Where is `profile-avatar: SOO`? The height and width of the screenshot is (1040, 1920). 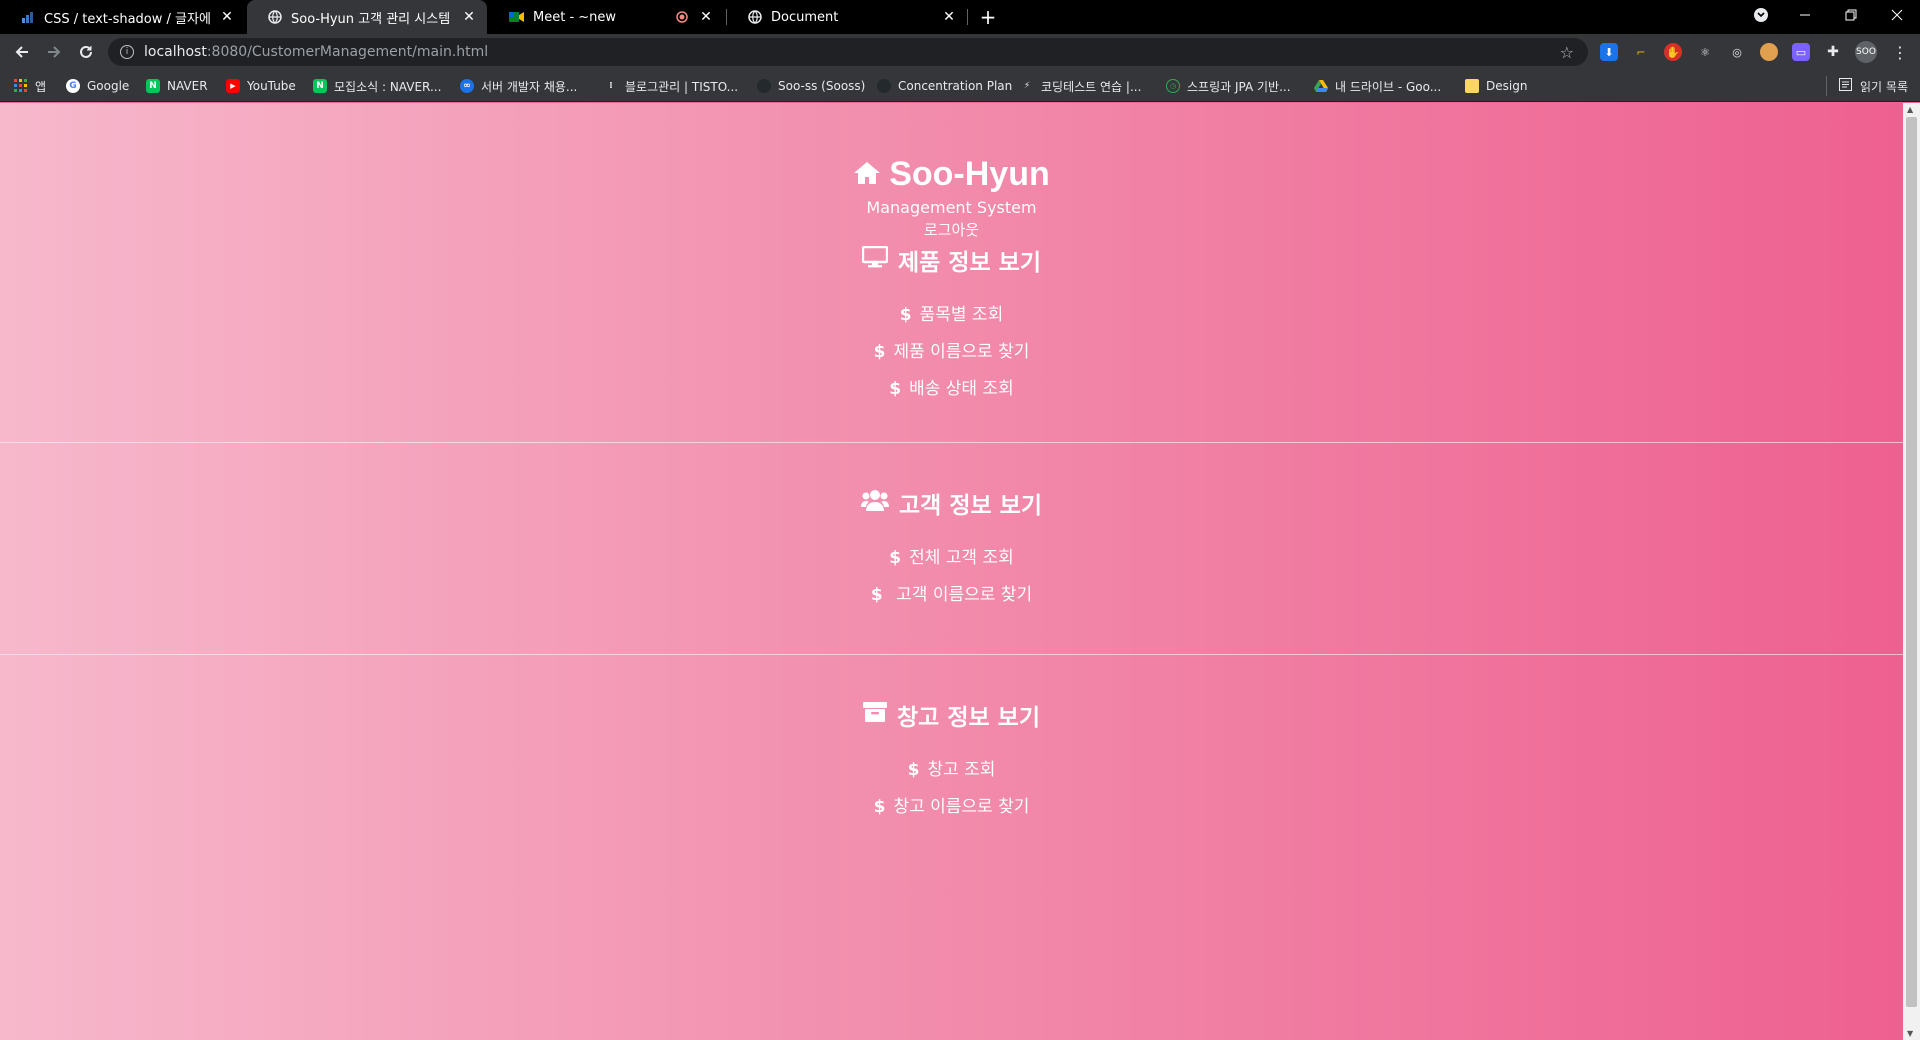
profile-avatar: SOO is located at coordinates (1866, 52).